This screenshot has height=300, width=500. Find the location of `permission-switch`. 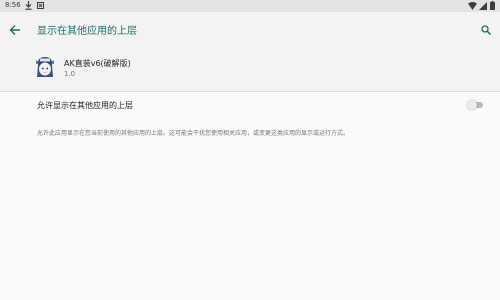

permission-switch is located at coordinates (475, 105).